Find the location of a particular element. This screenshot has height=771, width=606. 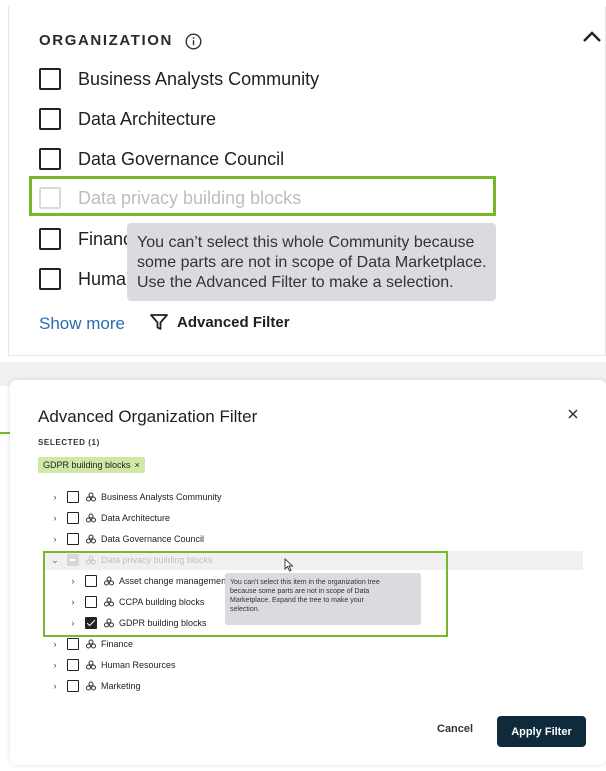

organization-item: Data Governance Council is located at coordinates (161, 159).